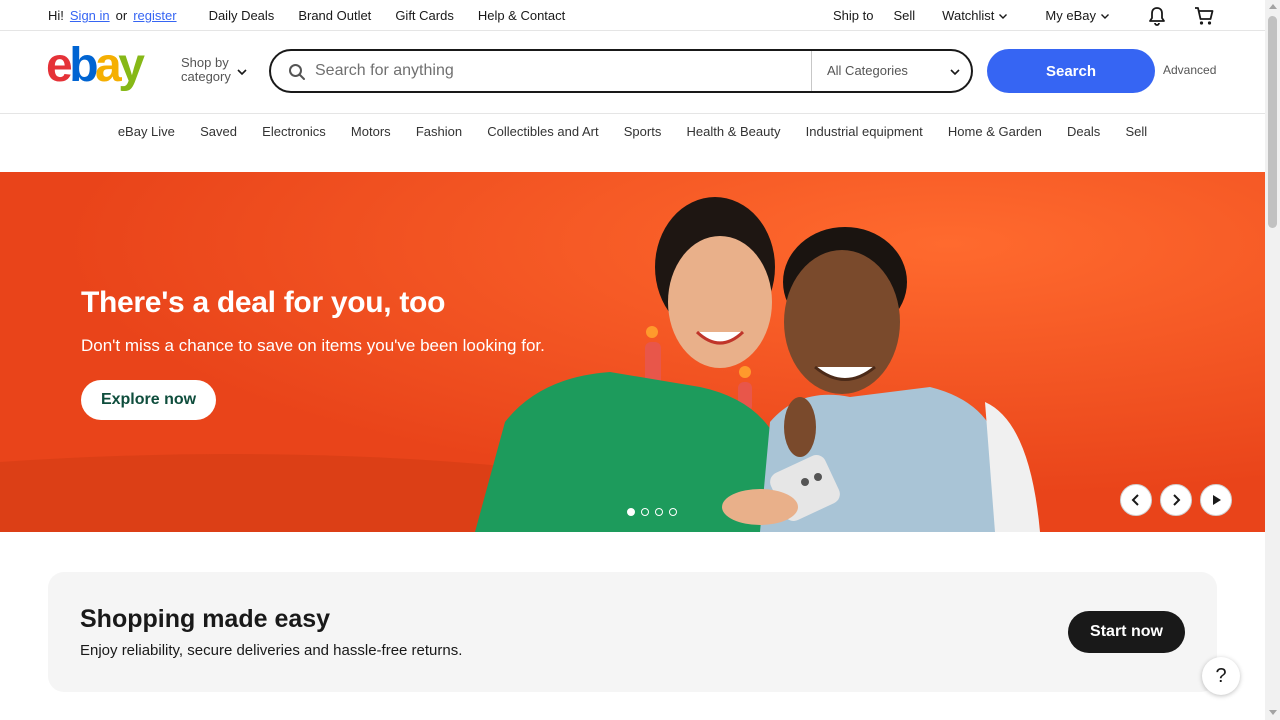 The width and height of the screenshot is (1280, 720). I want to click on shop-by-category-button: Shop by category, so click(206, 70).